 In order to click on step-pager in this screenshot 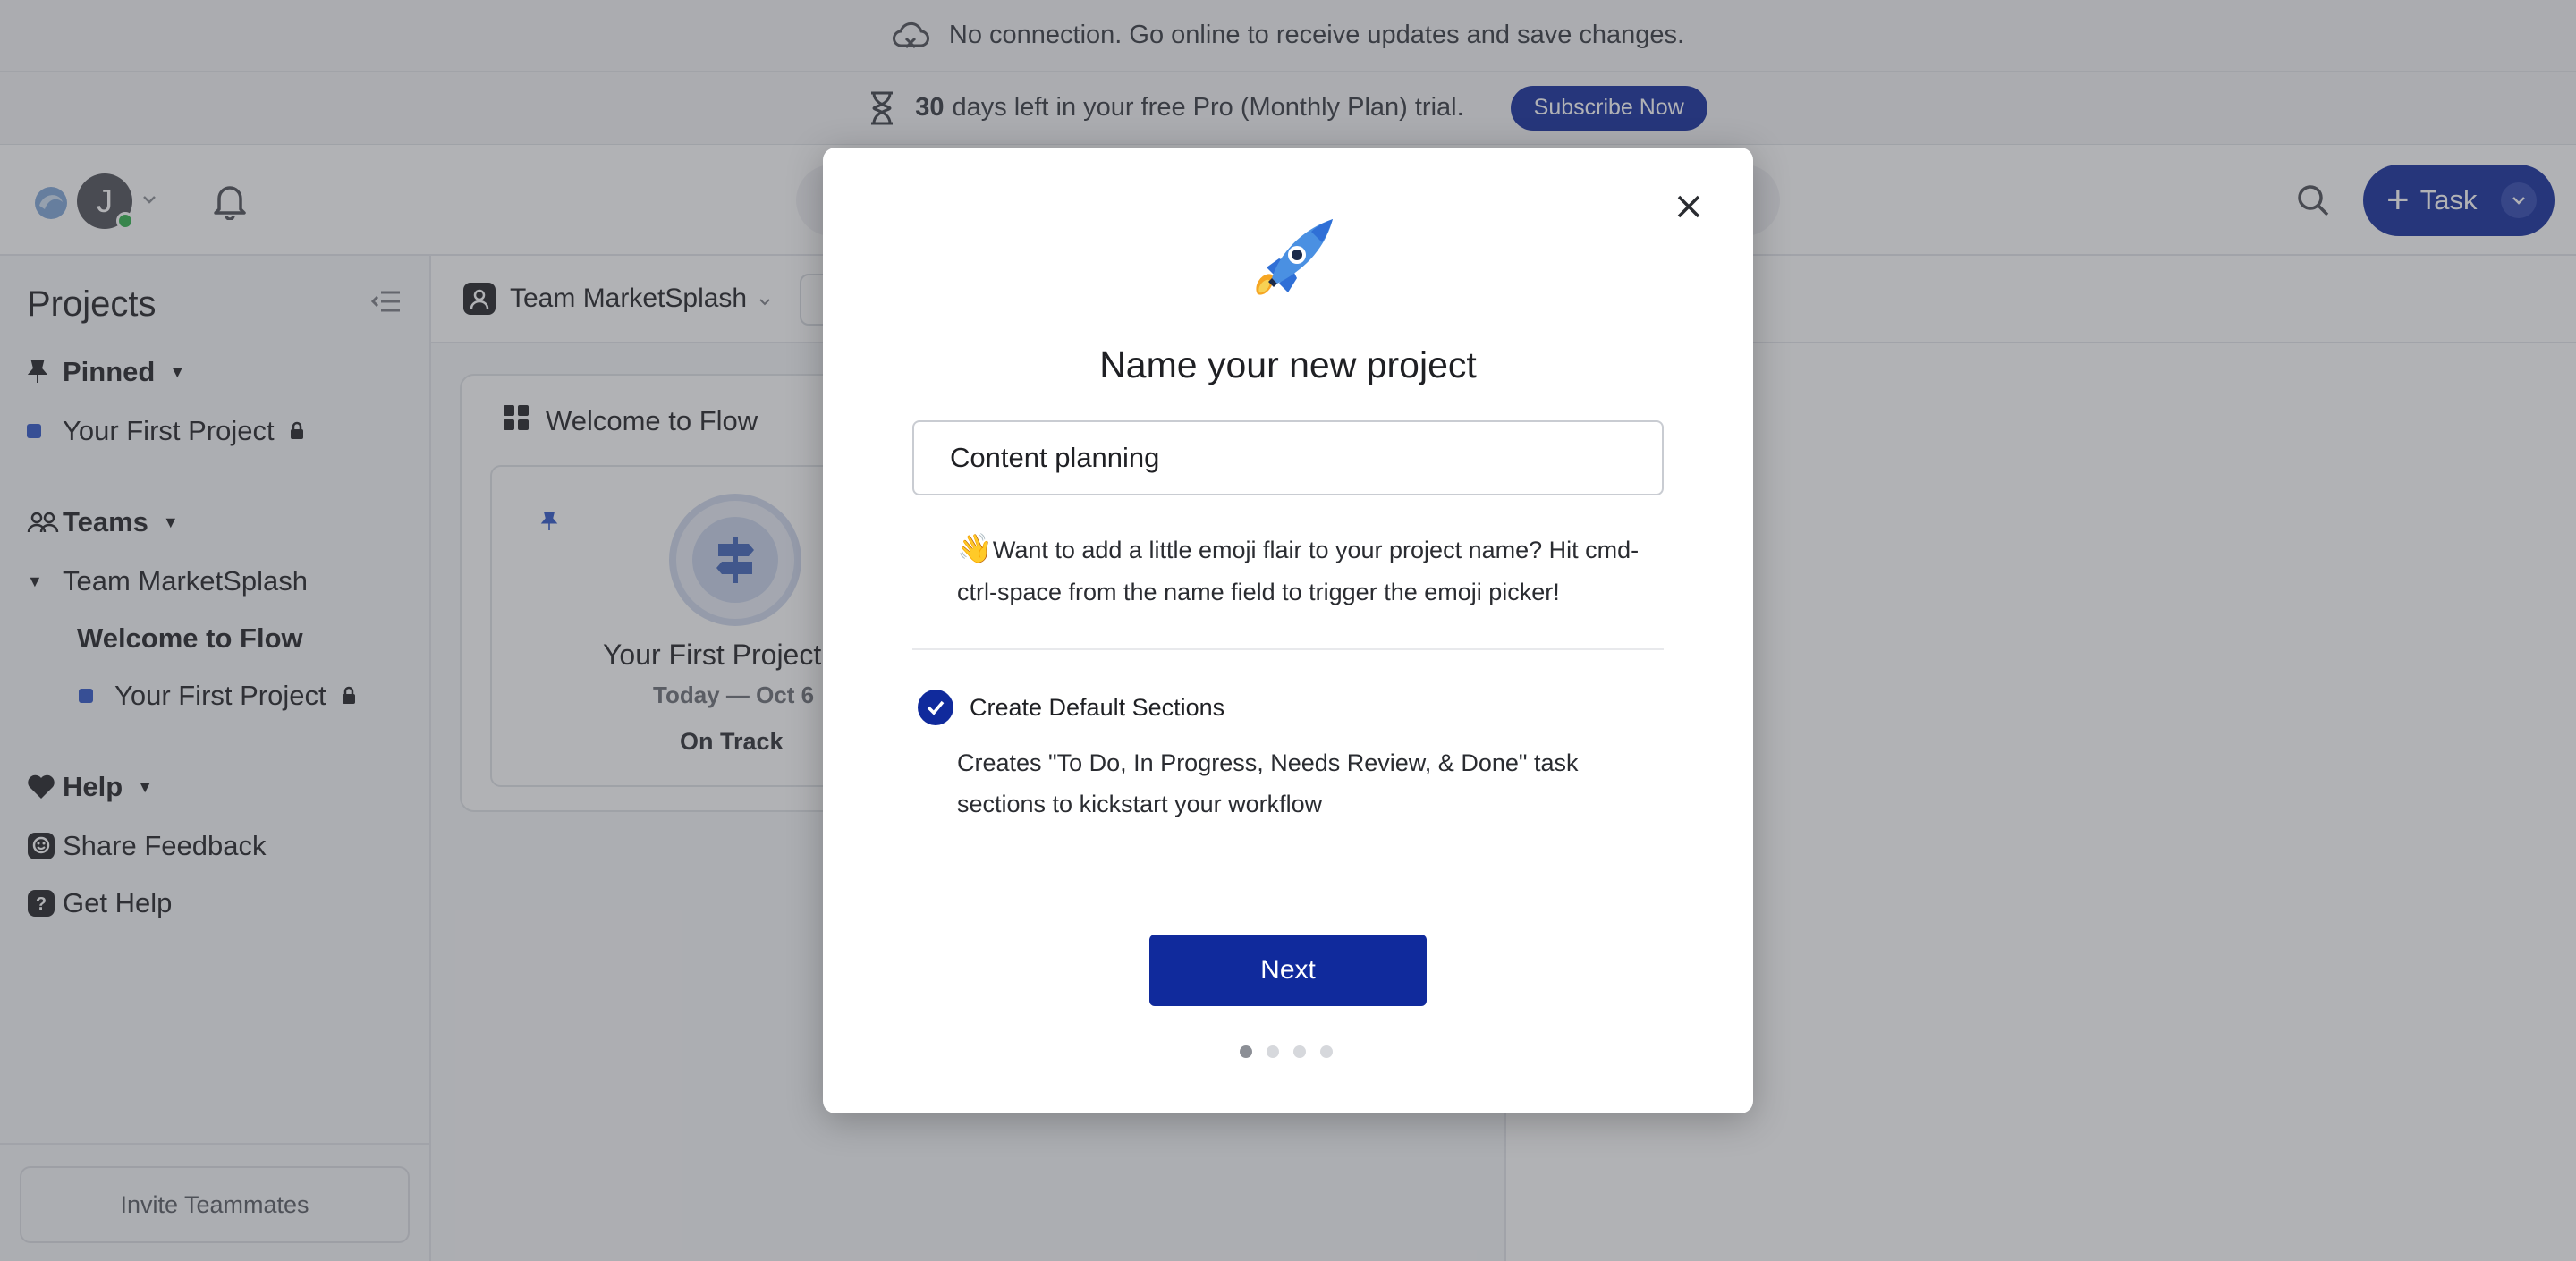, I will do `click(1286, 1051)`.